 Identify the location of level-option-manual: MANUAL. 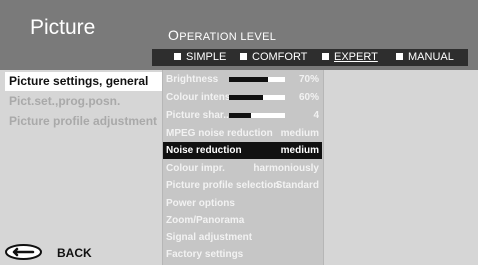
(425, 57).